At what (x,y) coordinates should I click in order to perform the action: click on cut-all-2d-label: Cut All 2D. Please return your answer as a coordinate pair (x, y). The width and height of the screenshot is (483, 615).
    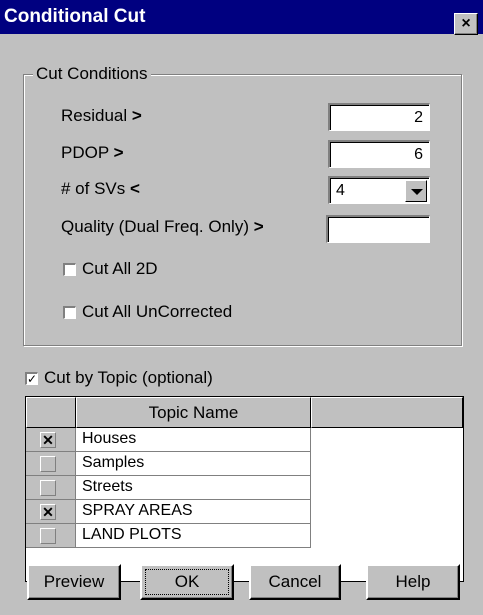
    Looking at the image, I should click on (120, 268).